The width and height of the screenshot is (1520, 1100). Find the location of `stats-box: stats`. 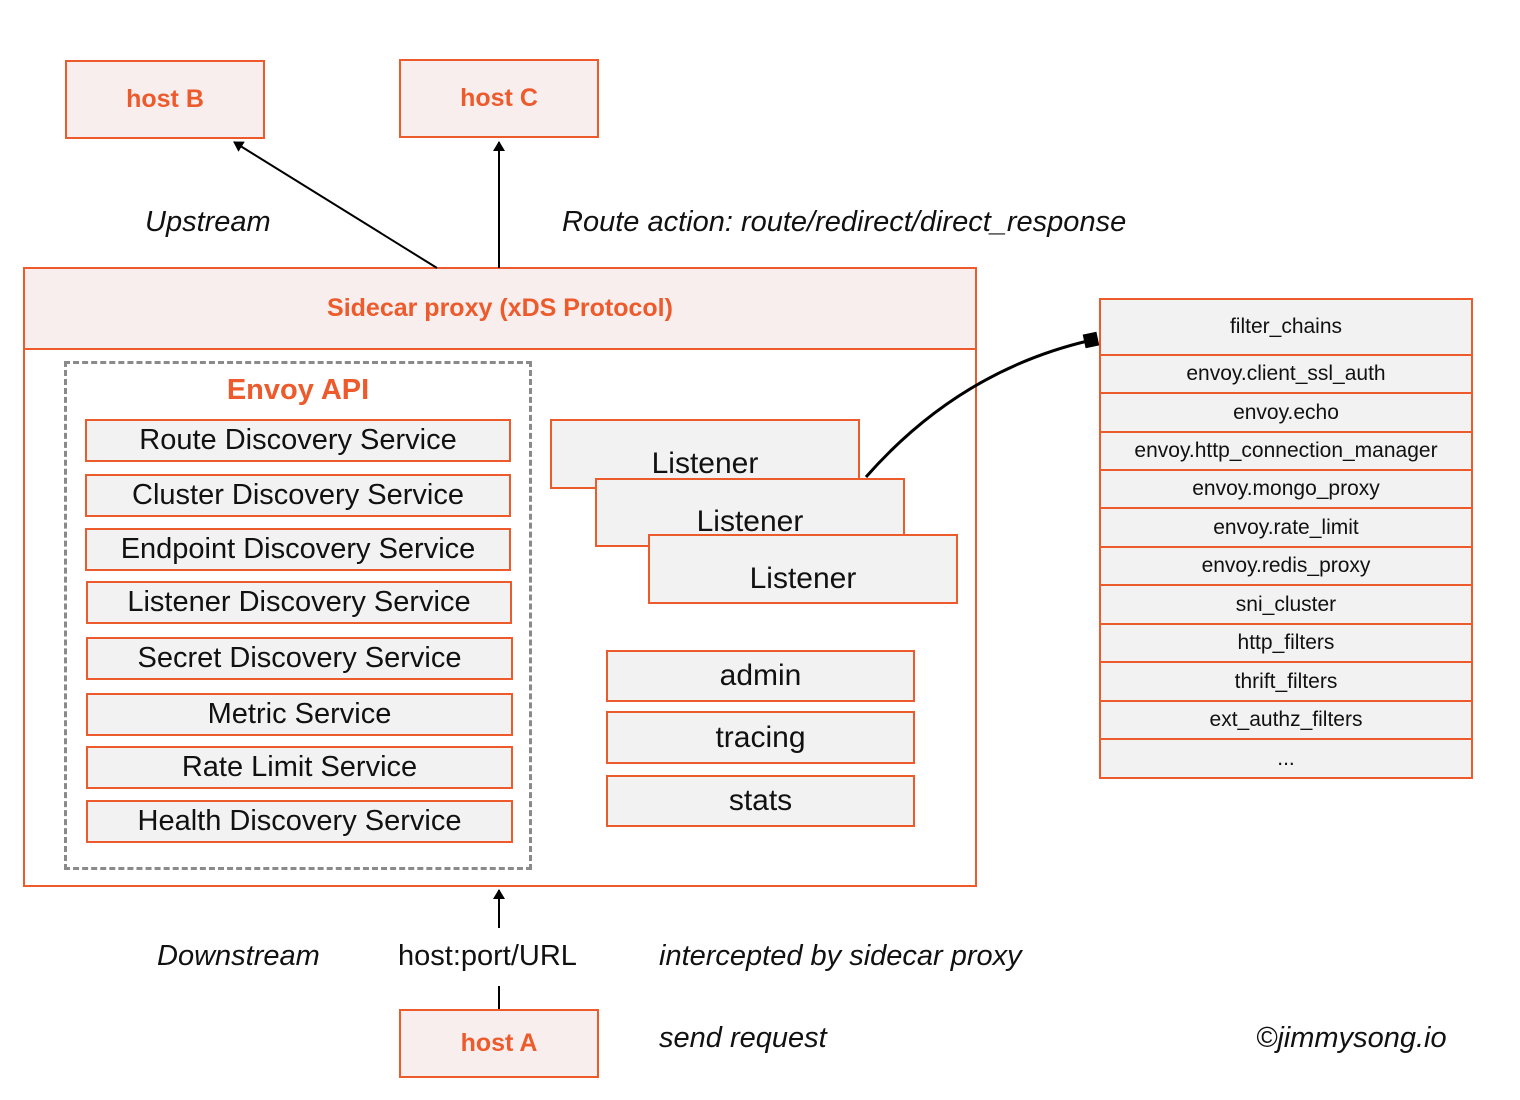

stats-box: stats is located at coordinates (760, 801).